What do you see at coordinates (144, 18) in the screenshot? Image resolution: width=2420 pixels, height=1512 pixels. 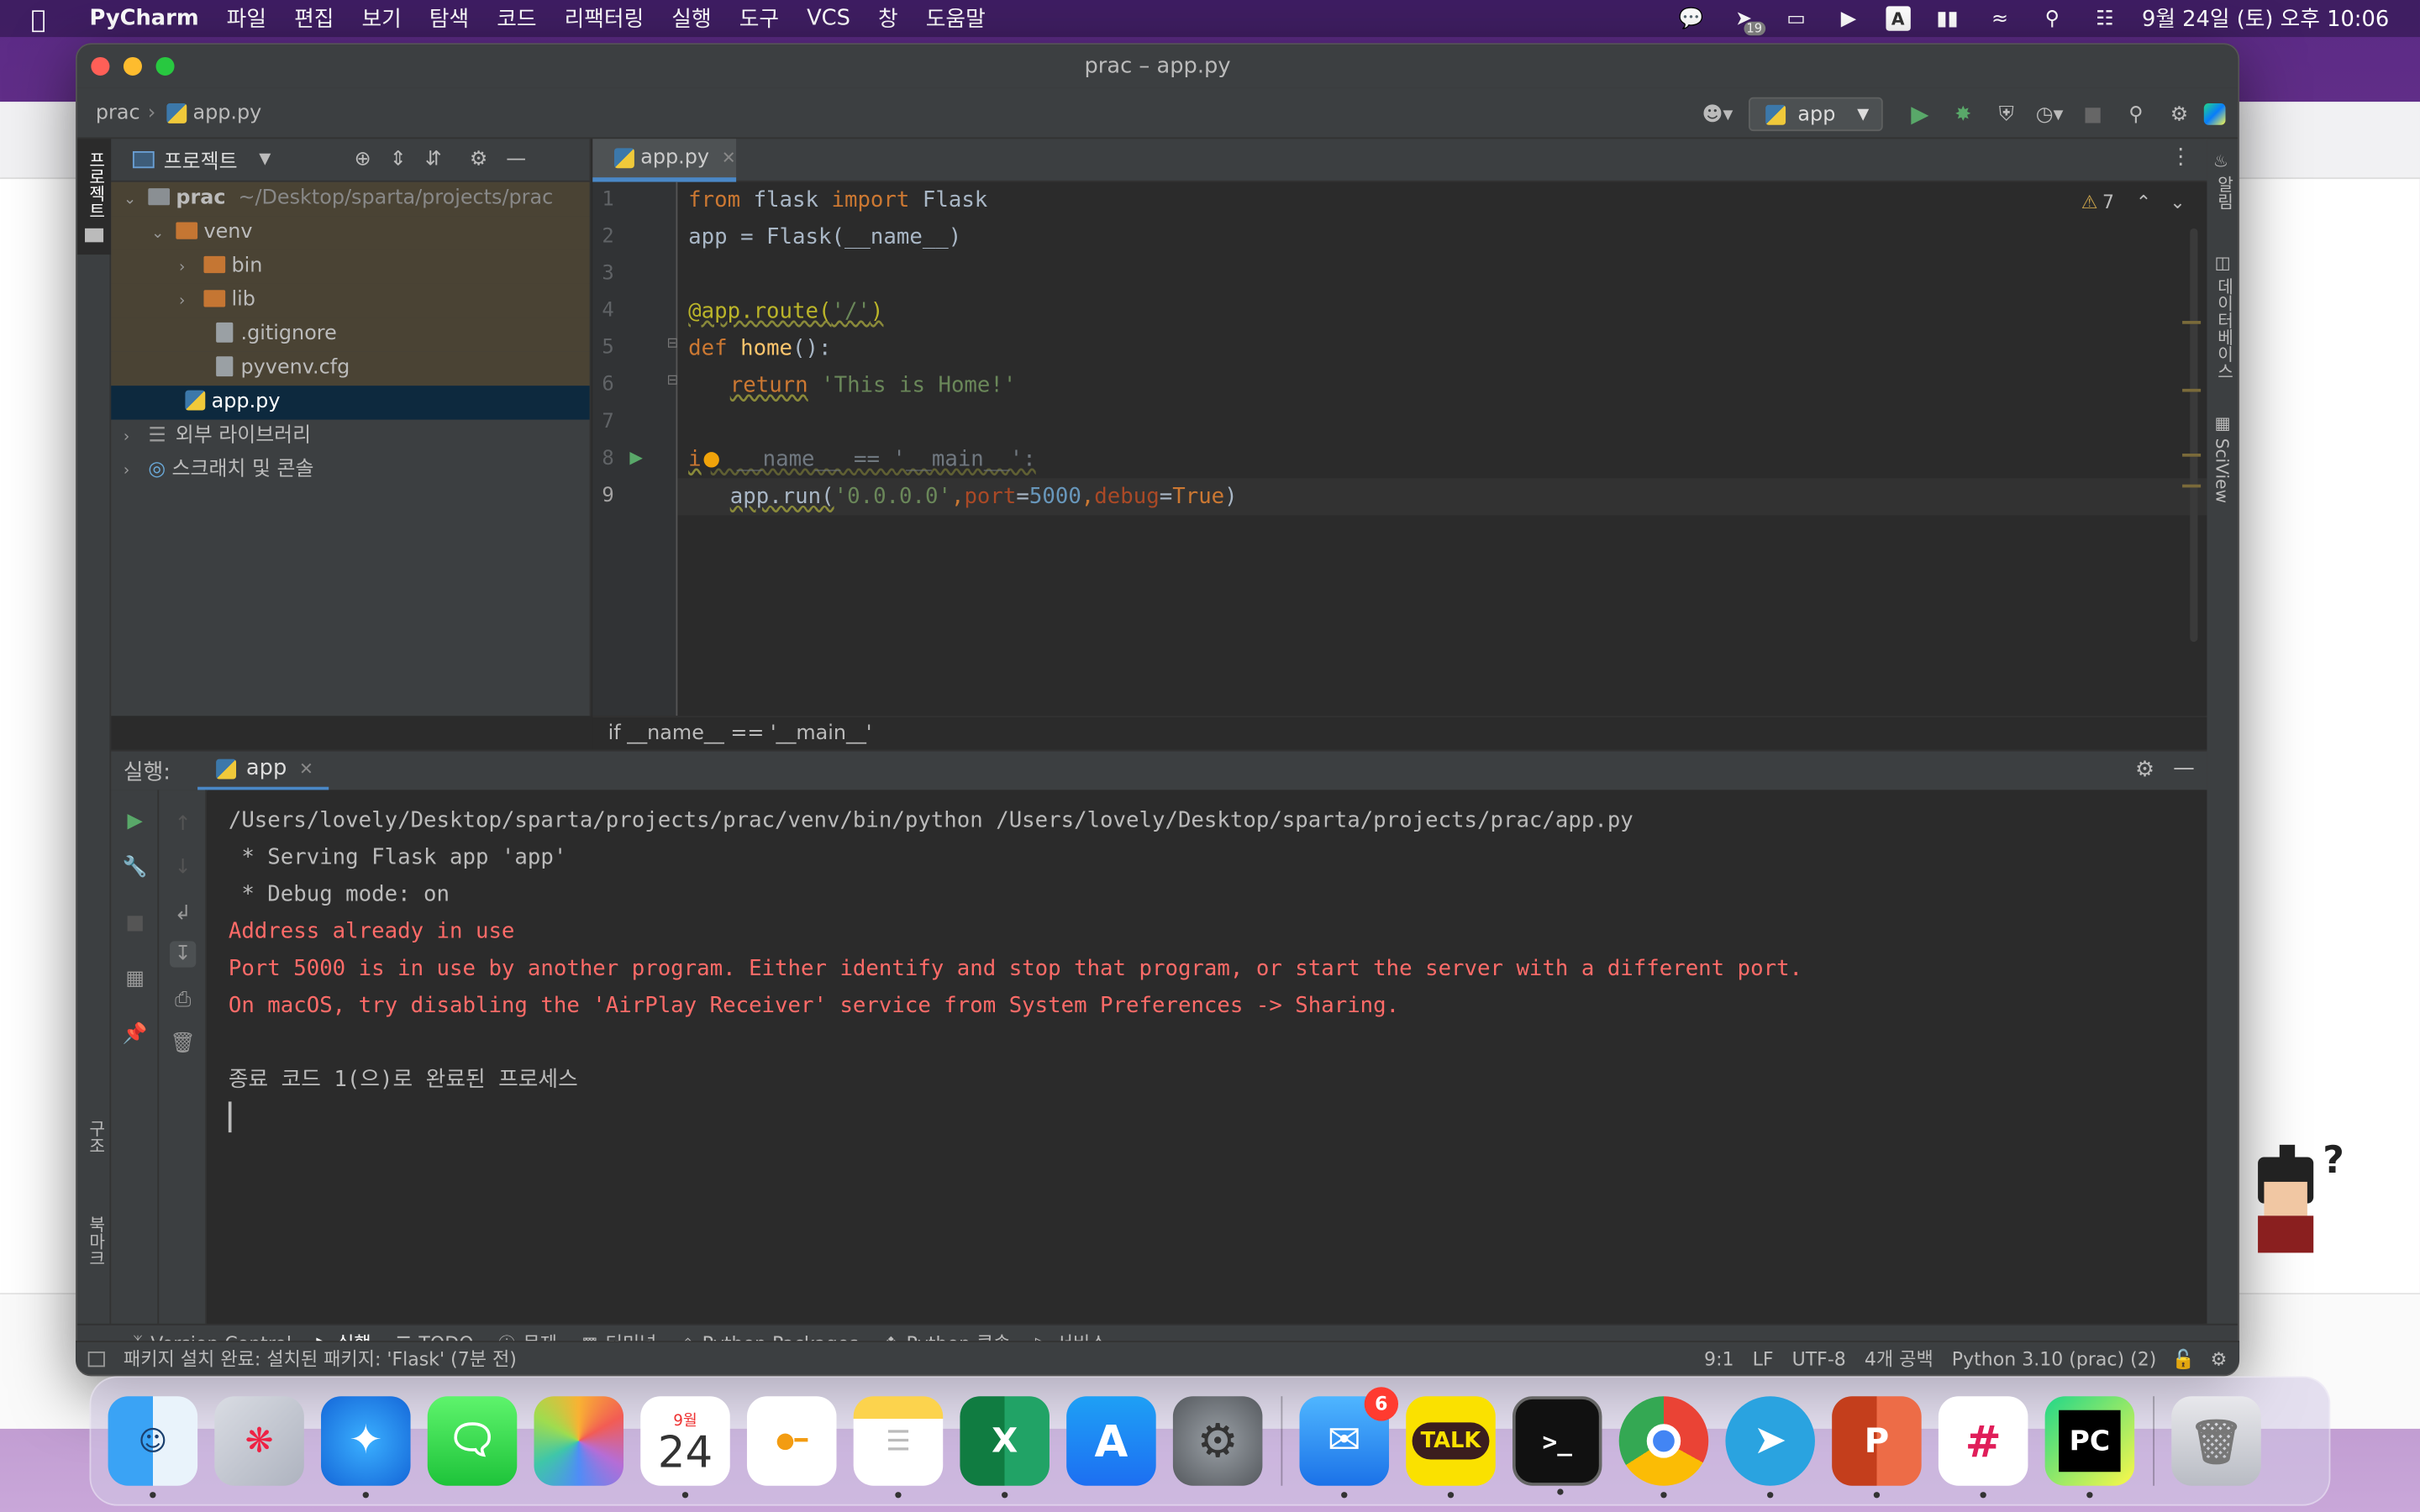 I see `menu-app-name: PyCharm` at bounding box center [144, 18].